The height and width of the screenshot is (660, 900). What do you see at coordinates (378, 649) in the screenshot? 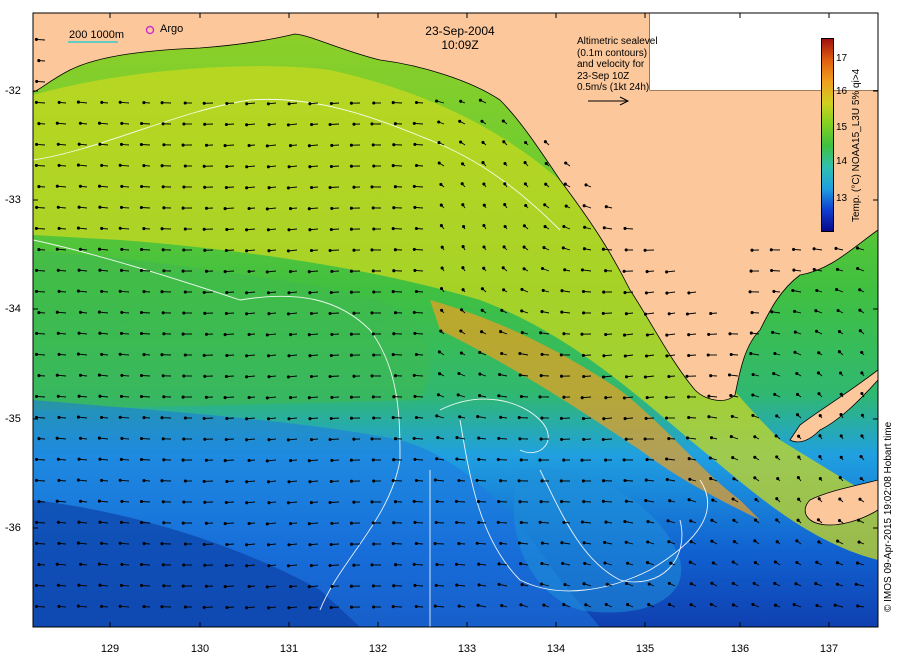
I see `x-tick-label: 132` at bounding box center [378, 649].